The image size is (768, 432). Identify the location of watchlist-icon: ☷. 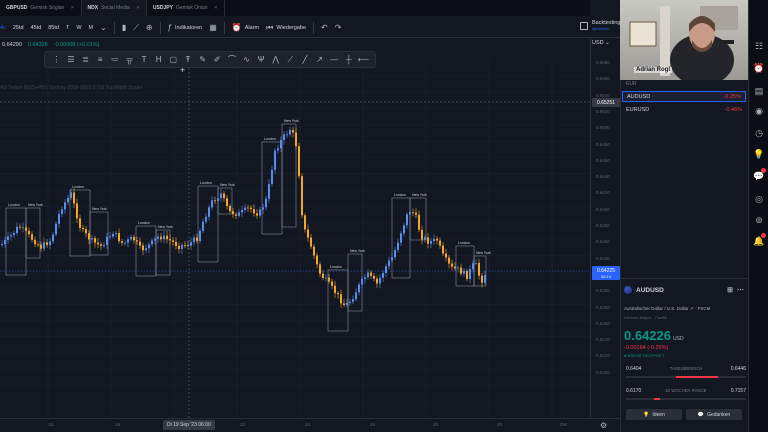
(759, 46).